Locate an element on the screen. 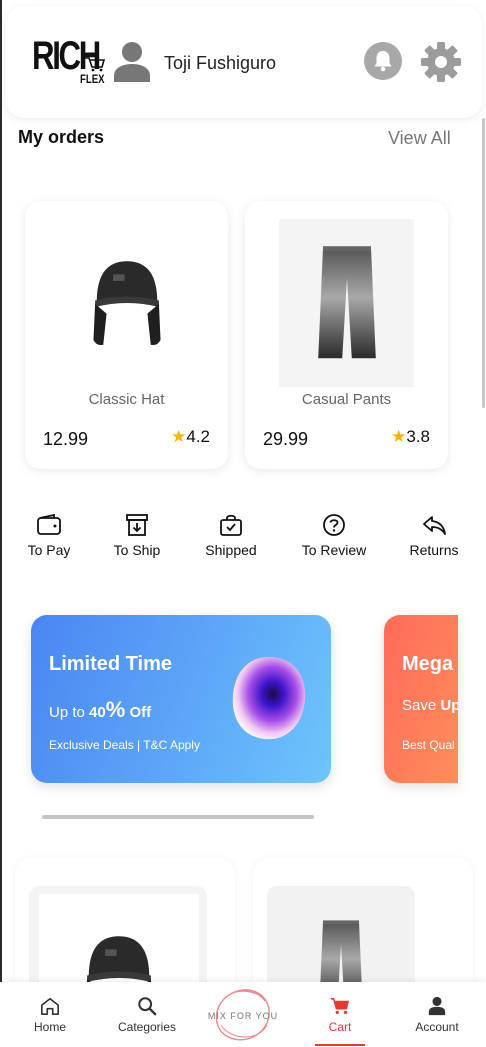  section-title: My orders is located at coordinates (61, 137).